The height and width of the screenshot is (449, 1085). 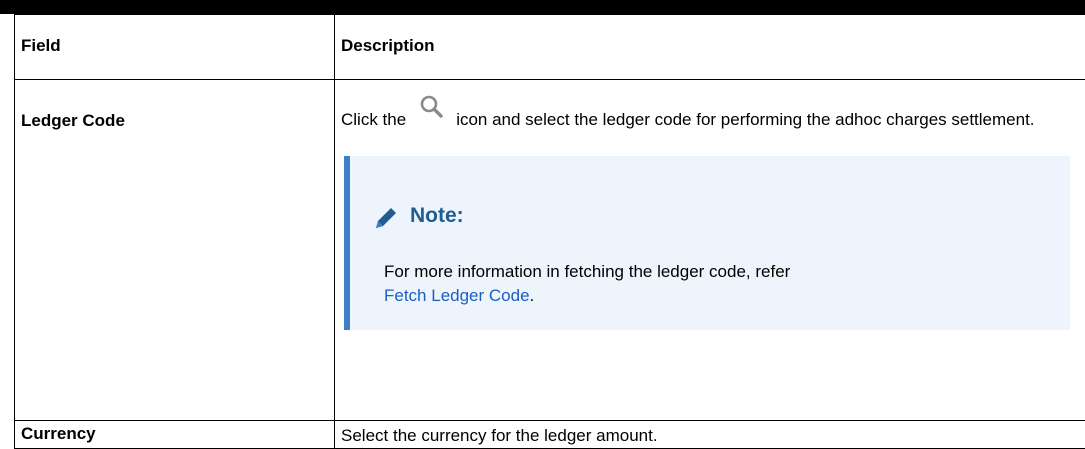 I want to click on fetch-ledger-code-link: Fetch Ledger Code, so click(x=457, y=295).